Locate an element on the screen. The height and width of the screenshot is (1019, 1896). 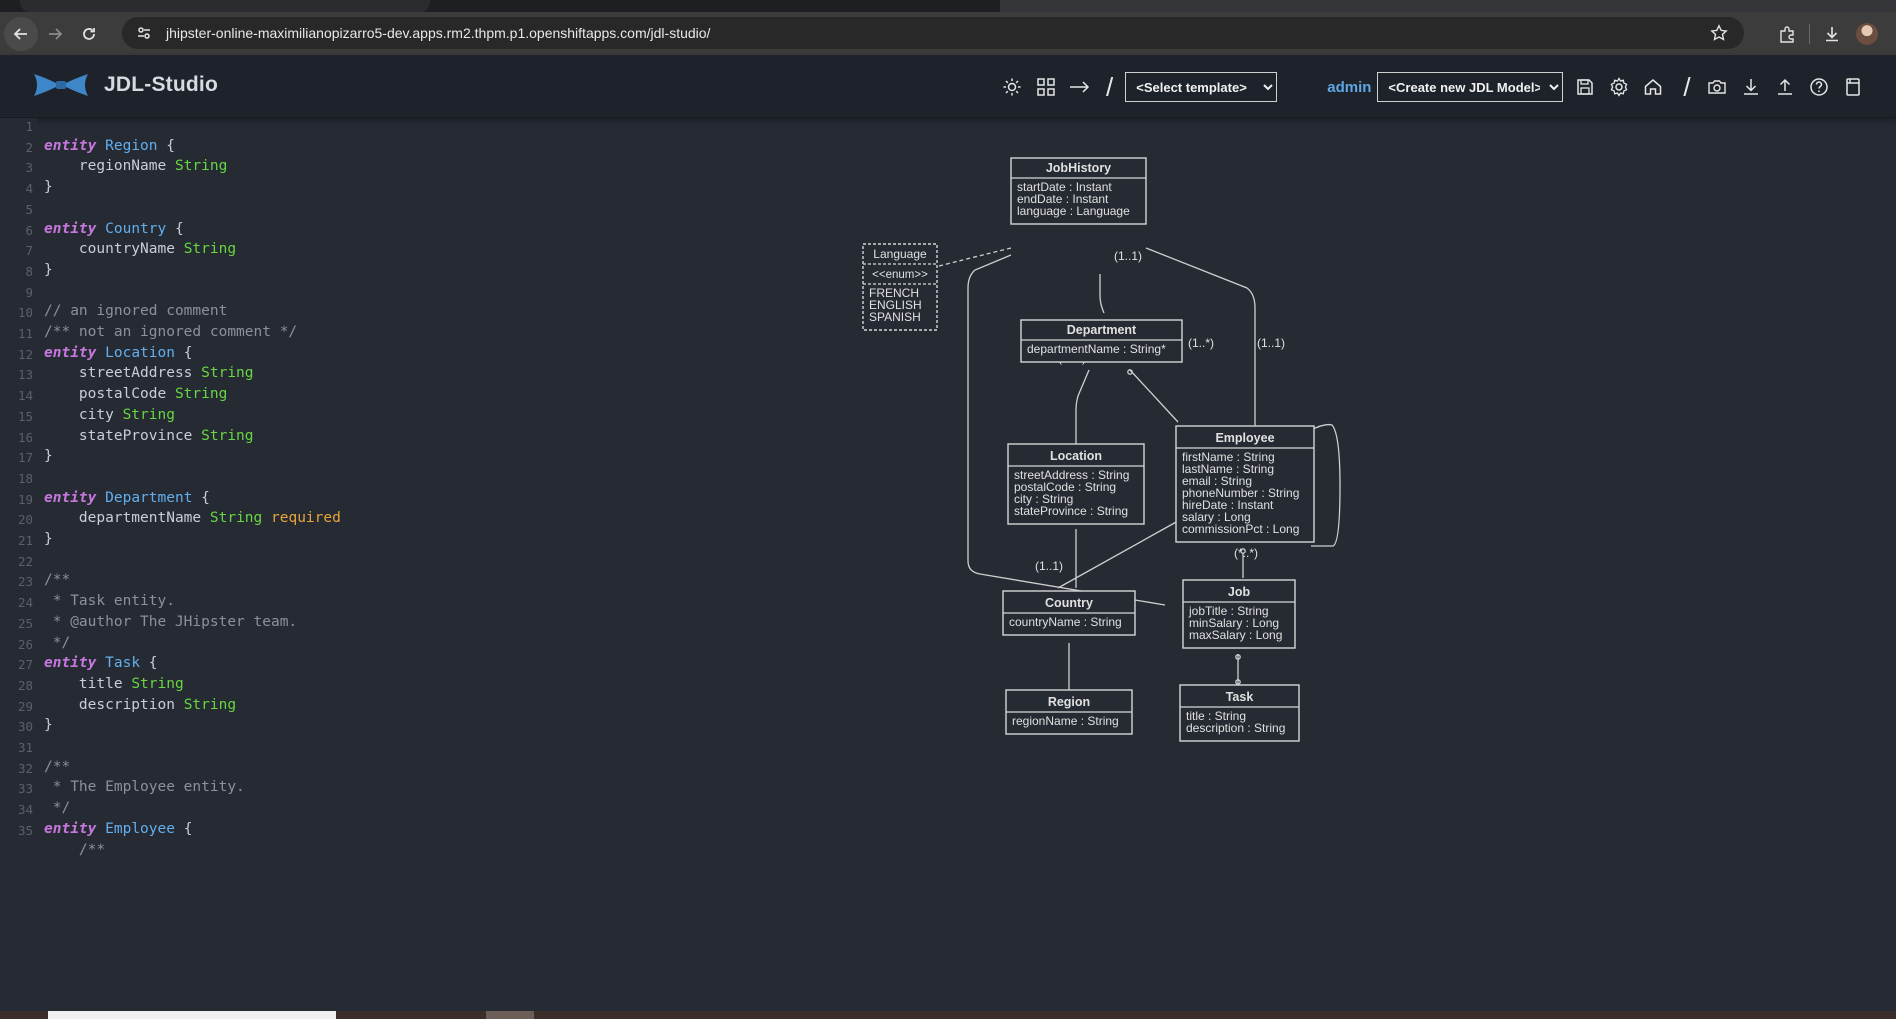
code-line: * Task entity. is located at coordinates (109, 601).